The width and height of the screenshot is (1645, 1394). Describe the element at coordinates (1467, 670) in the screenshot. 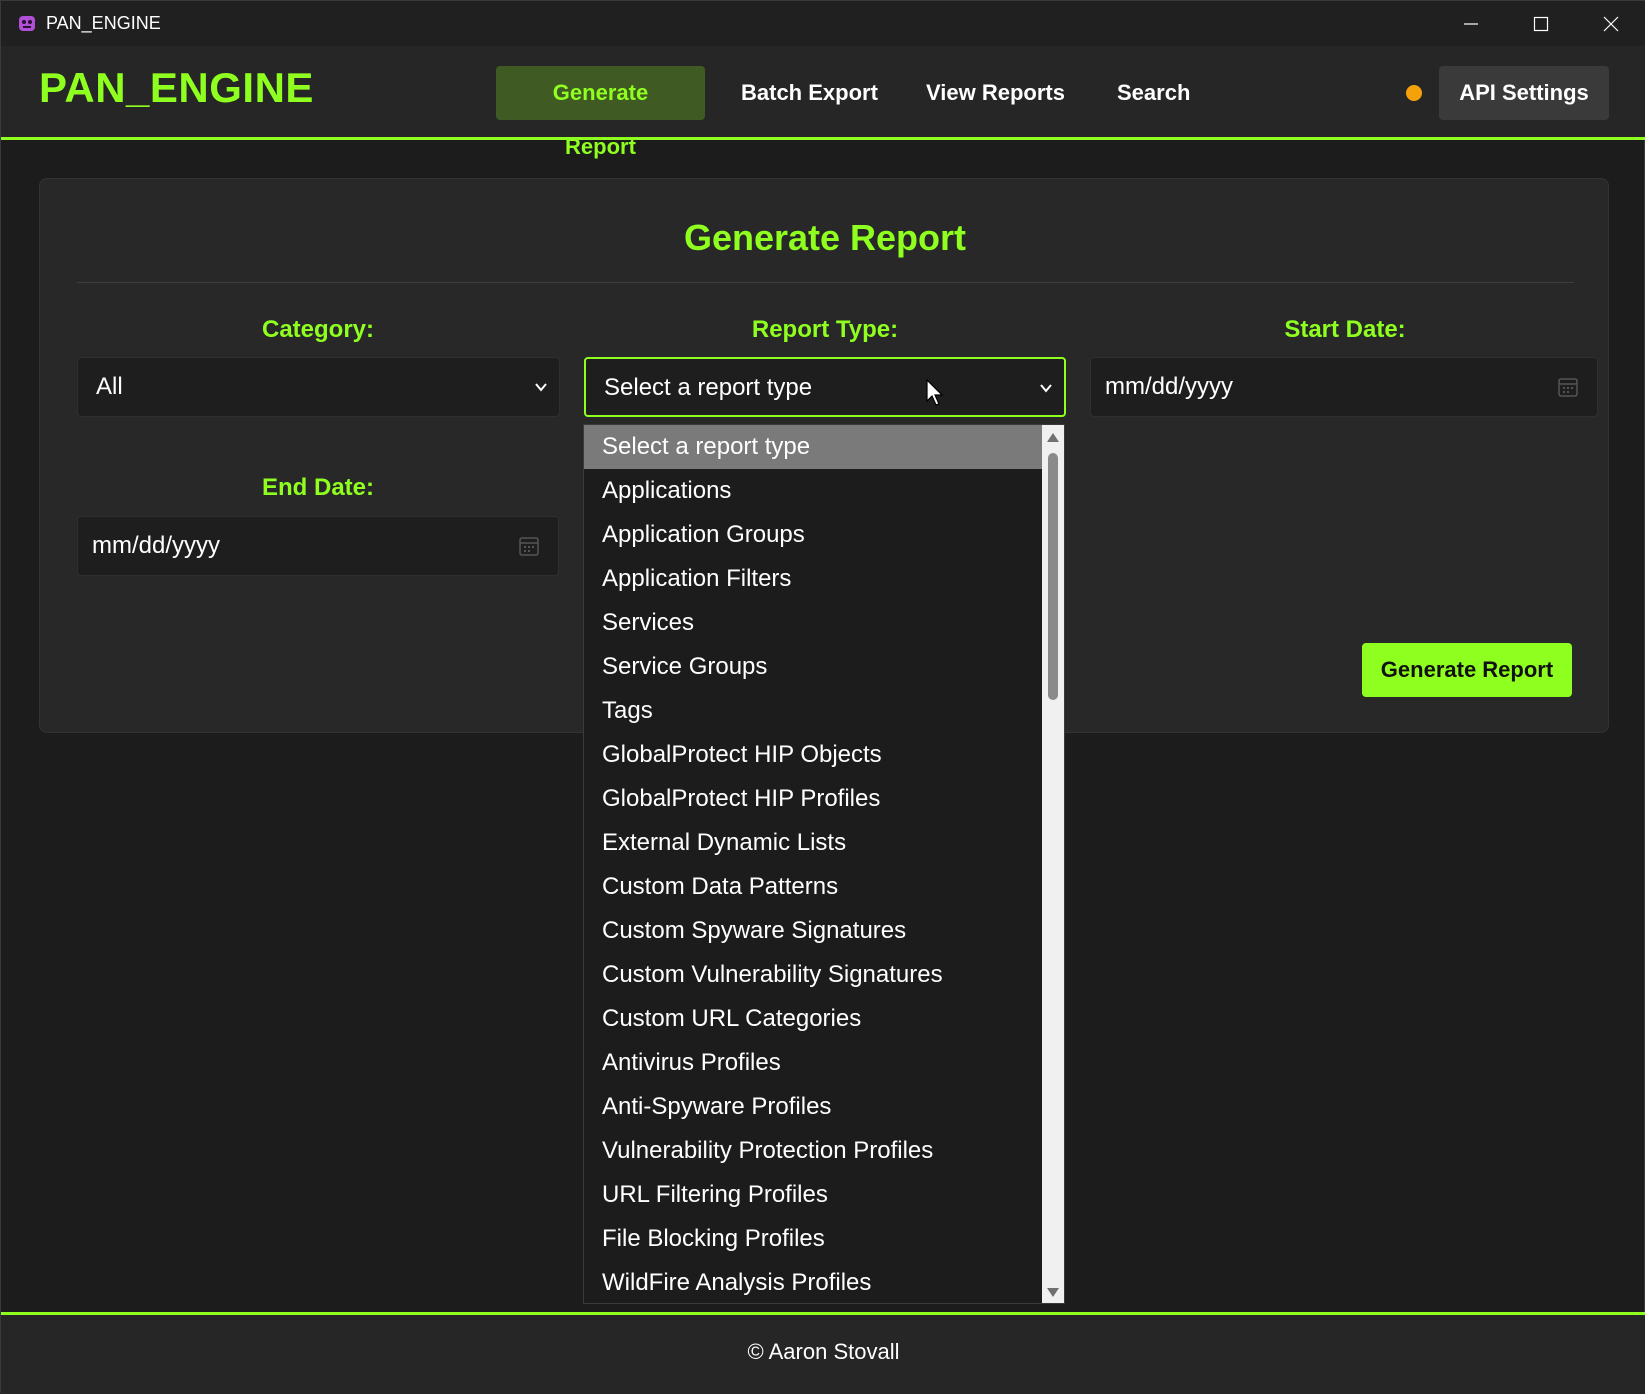

I see `generate-report-button: Generate Report` at that location.